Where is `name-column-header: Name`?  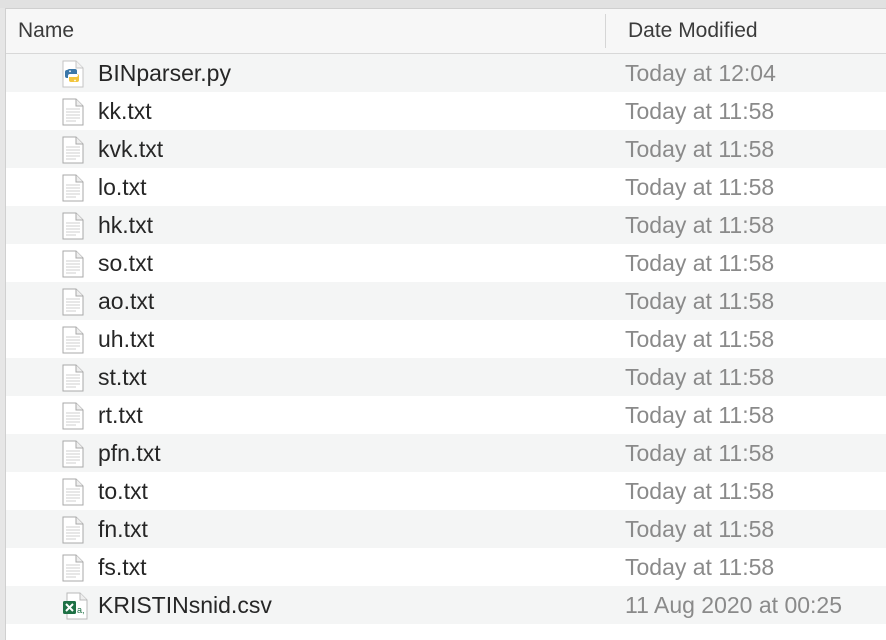
name-column-header: Name is located at coordinates (46, 31).